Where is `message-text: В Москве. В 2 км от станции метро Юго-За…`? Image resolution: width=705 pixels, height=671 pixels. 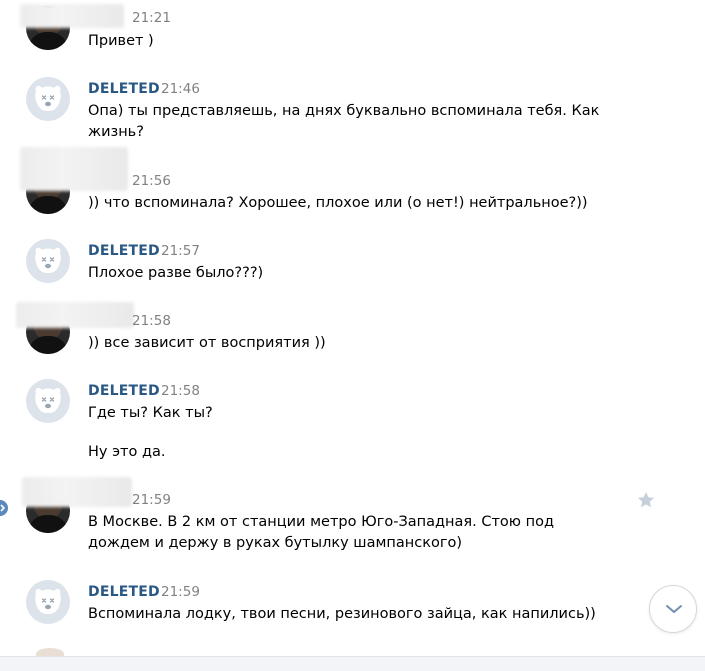 message-text: В Москве. В 2 км от станции метро Юго-За… is located at coordinates (321, 532).